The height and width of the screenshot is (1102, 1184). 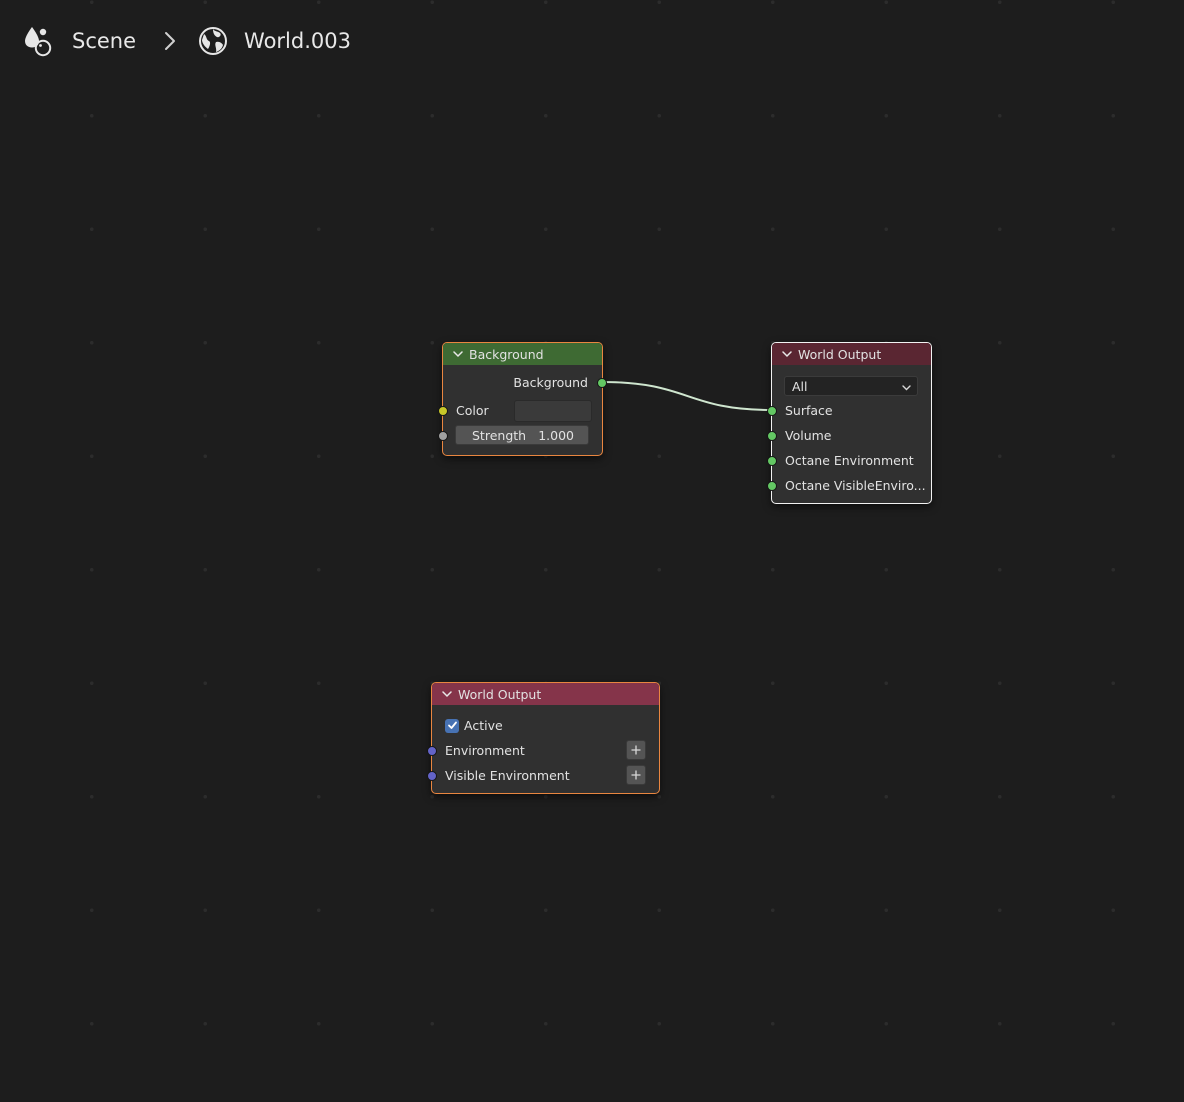 I want to click on scene-data-icon, so click(x=38, y=41).